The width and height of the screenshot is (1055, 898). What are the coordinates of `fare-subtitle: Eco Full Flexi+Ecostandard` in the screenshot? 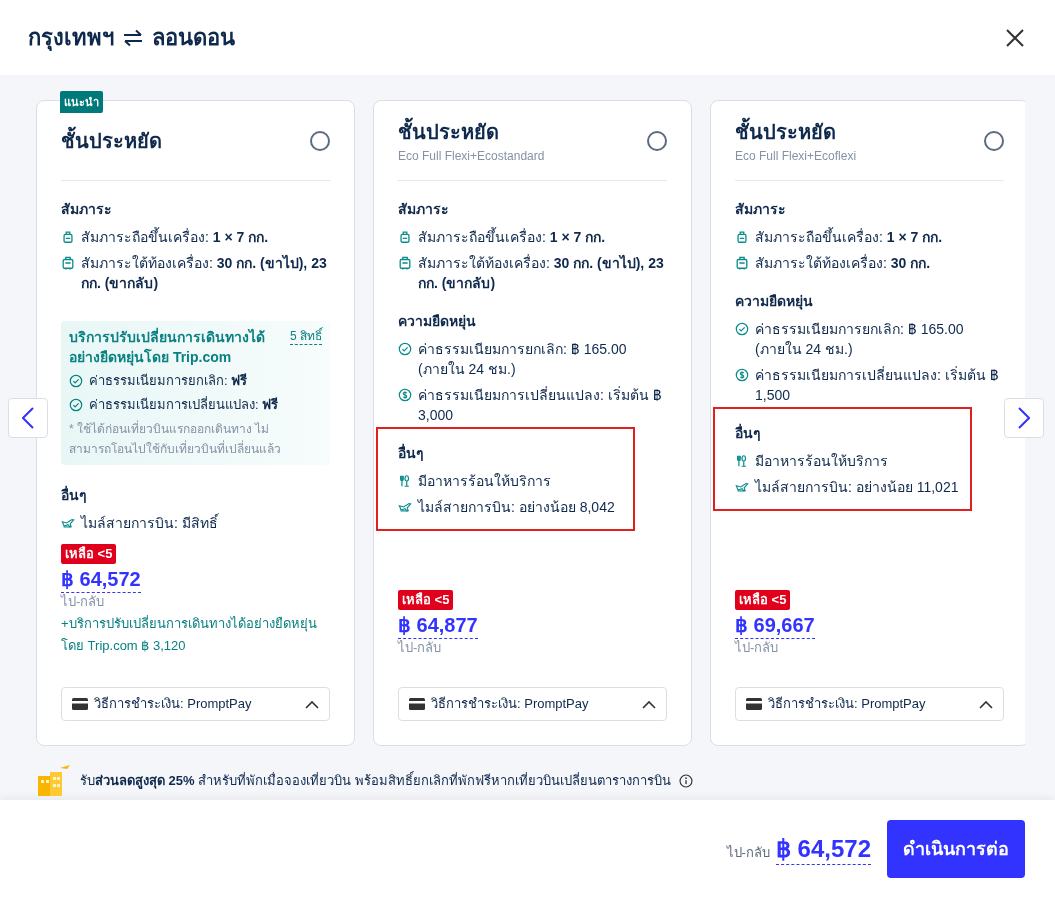 It's located at (471, 155).